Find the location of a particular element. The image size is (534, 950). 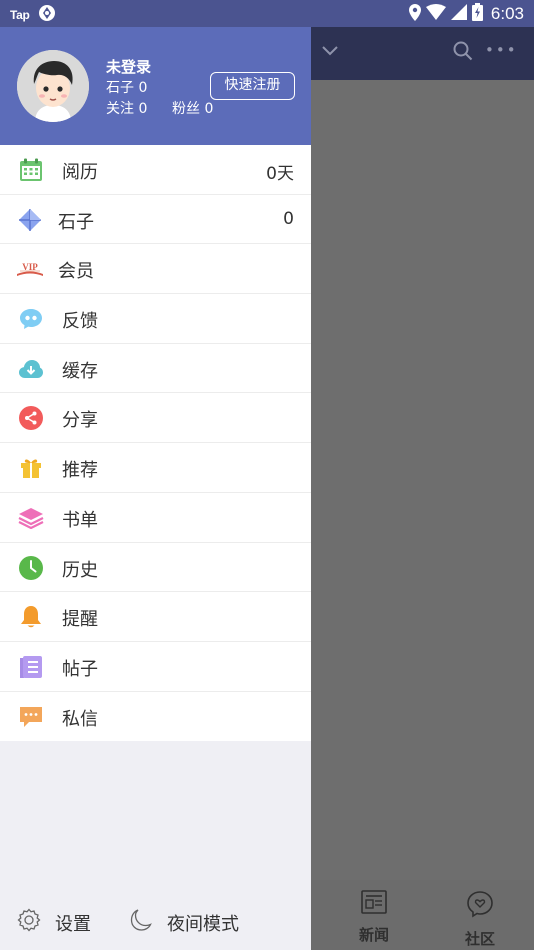

background-bottom-nav: 新闻 社区 is located at coordinates (422, 915).